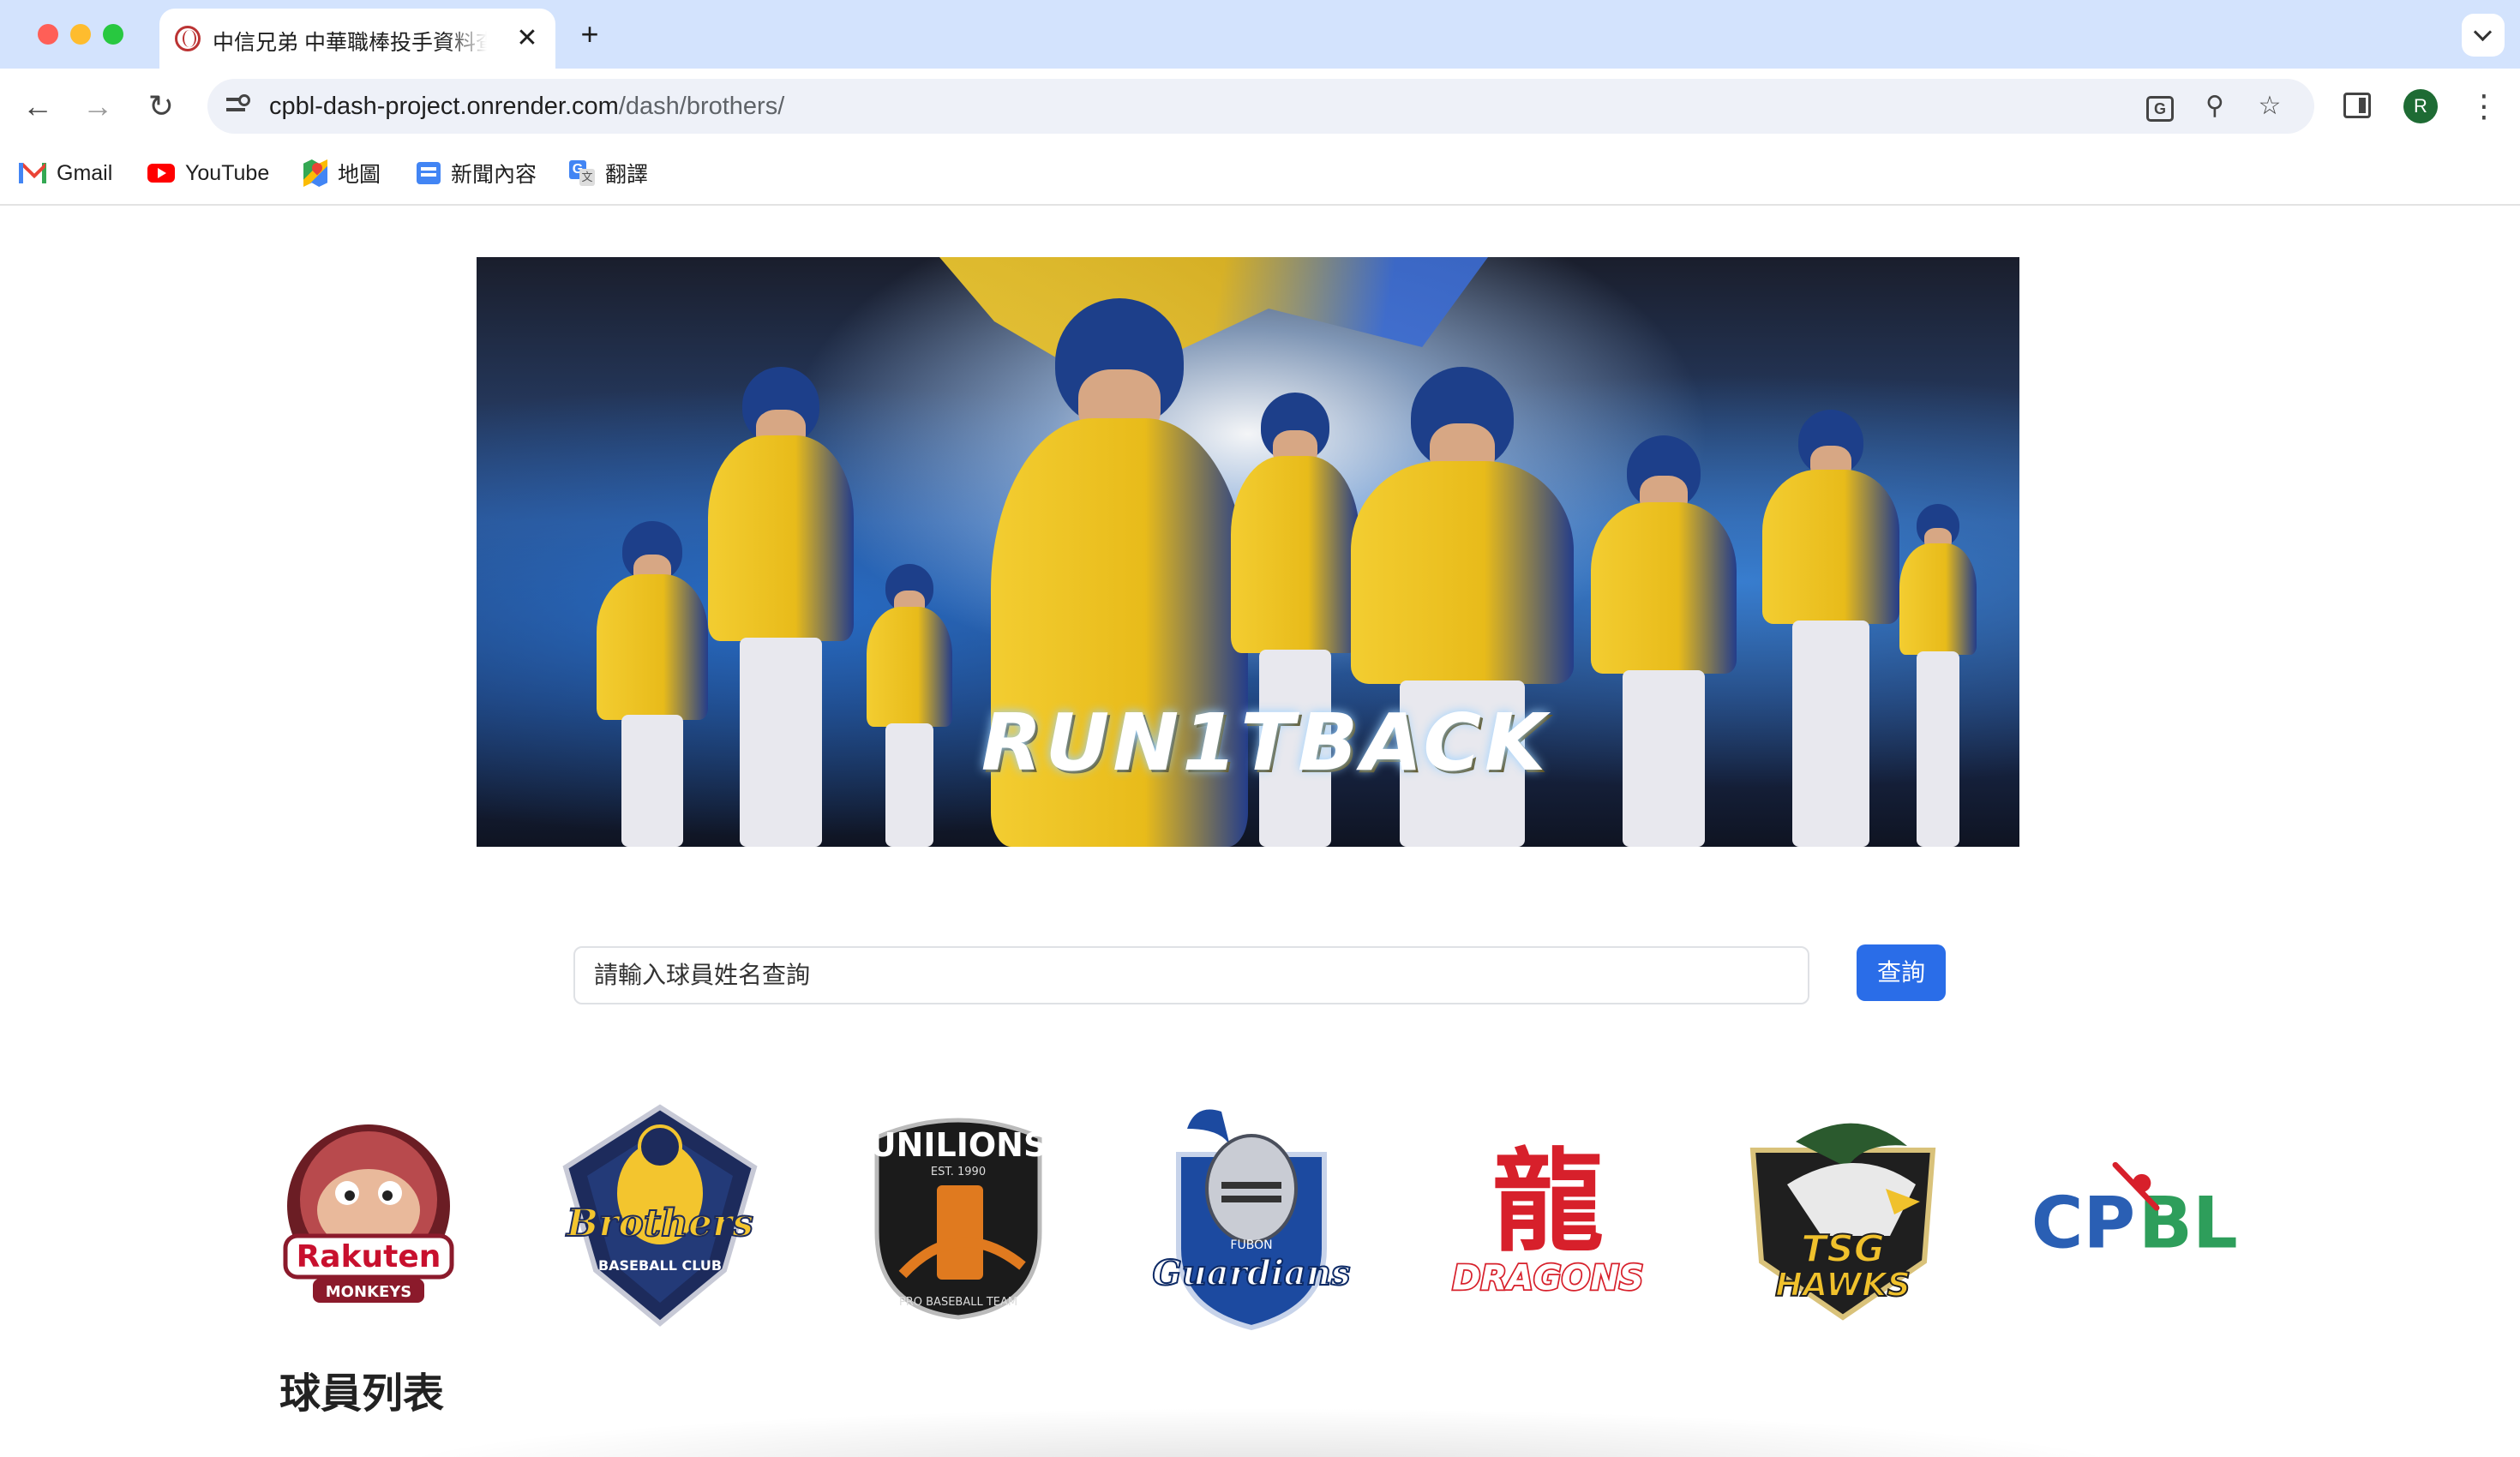  What do you see at coordinates (1251, 1245) in the screenshot?
I see `guardians-line1: FUBON` at bounding box center [1251, 1245].